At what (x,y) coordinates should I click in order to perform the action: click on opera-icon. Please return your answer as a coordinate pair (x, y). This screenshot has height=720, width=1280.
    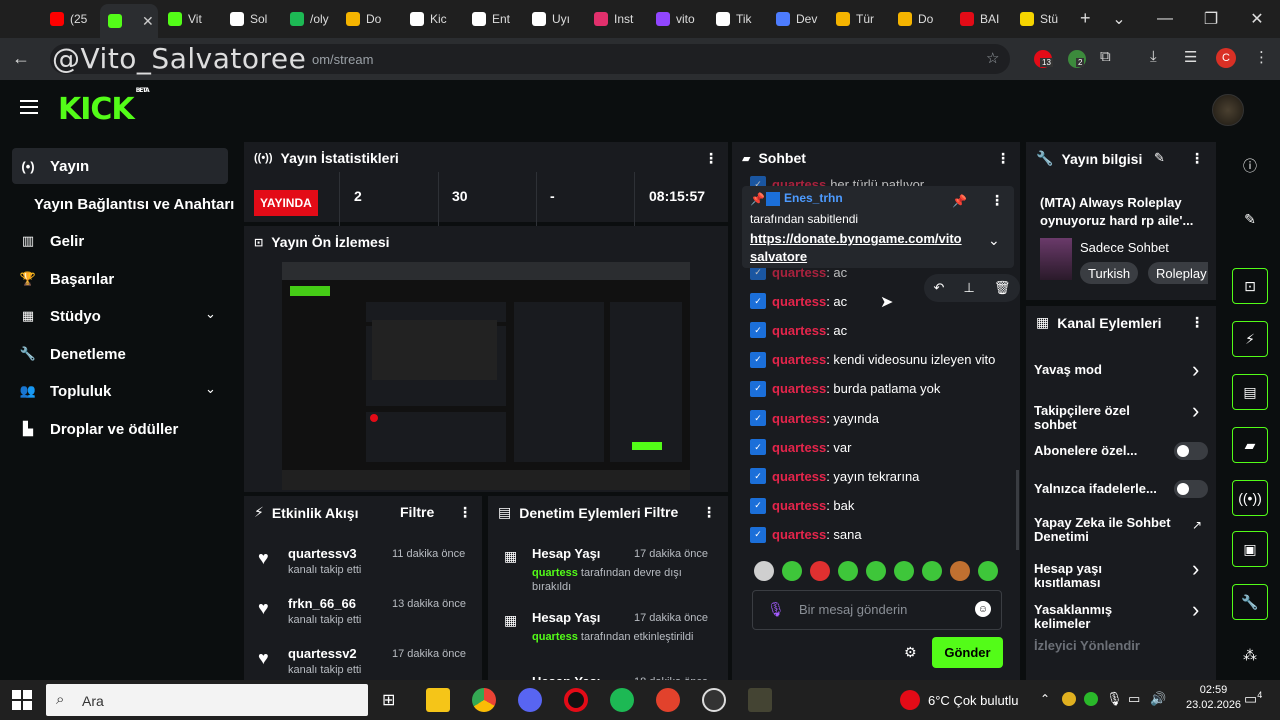
    Looking at the image, I should click on (576, 700).